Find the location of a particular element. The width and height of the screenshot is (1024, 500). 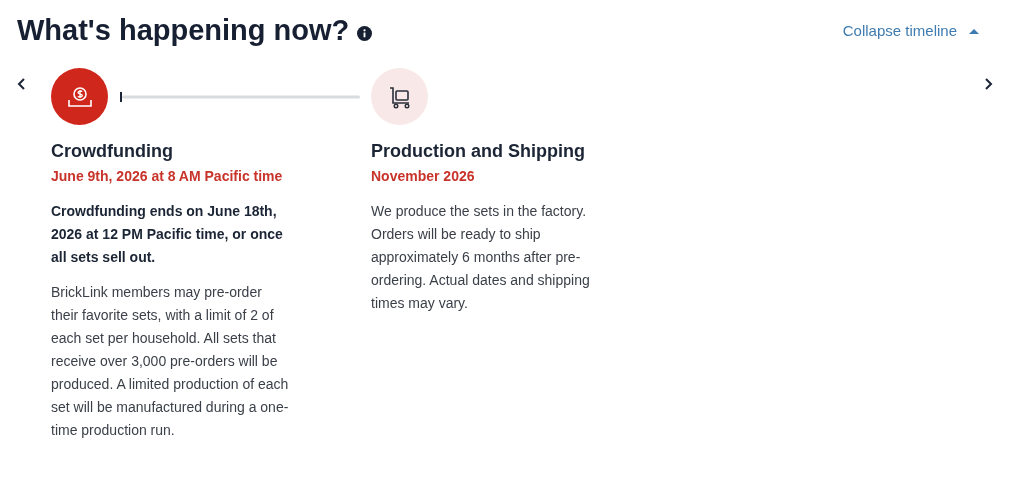

step-description: We produce the sets in the factory. Orders will be ready to ship approximately 6 months after pre-ordering. Actual dates and shipping times may vary. is located at coordinates (481, 257).